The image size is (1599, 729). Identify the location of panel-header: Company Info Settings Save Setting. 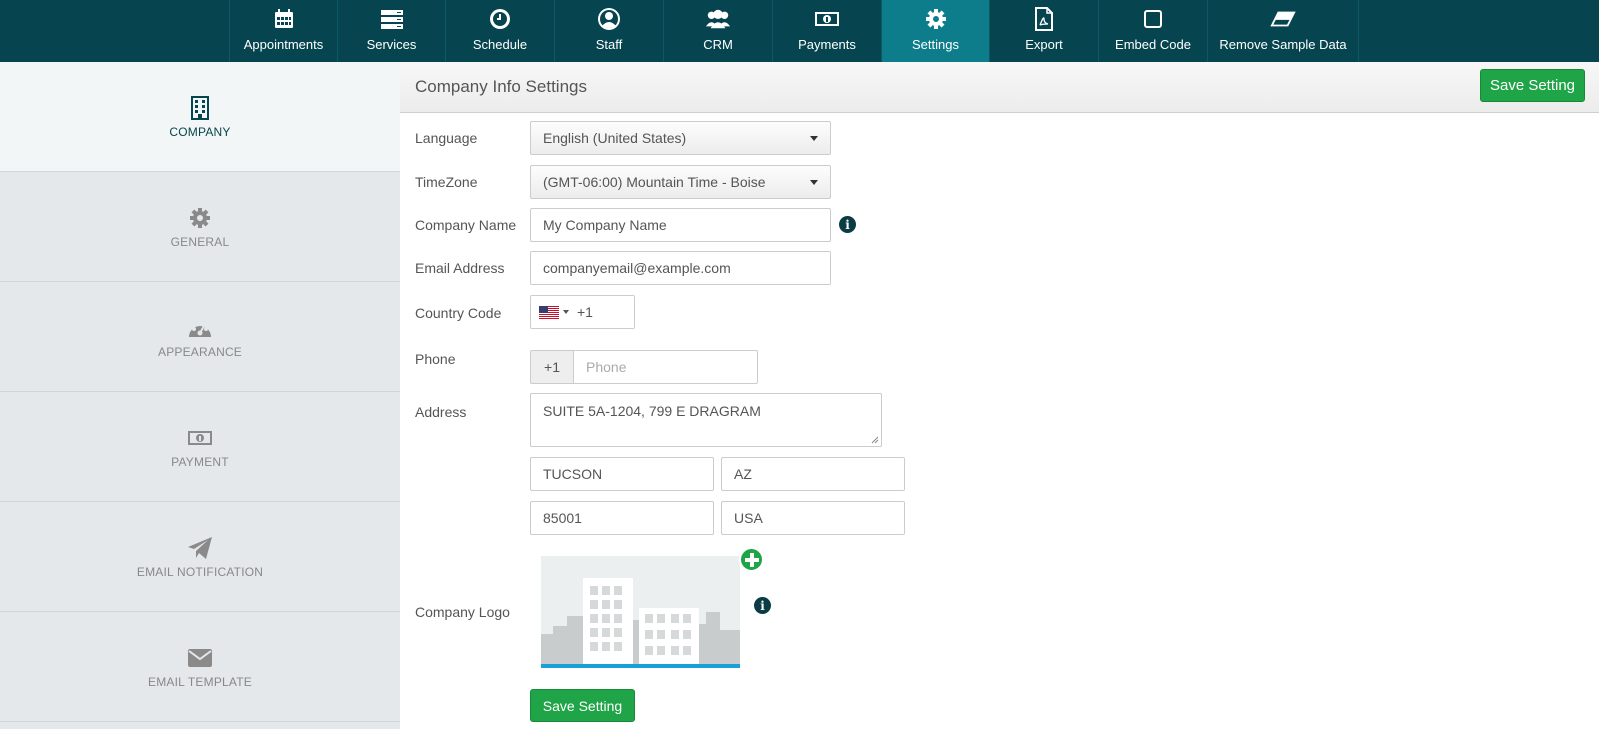
(999, 87).